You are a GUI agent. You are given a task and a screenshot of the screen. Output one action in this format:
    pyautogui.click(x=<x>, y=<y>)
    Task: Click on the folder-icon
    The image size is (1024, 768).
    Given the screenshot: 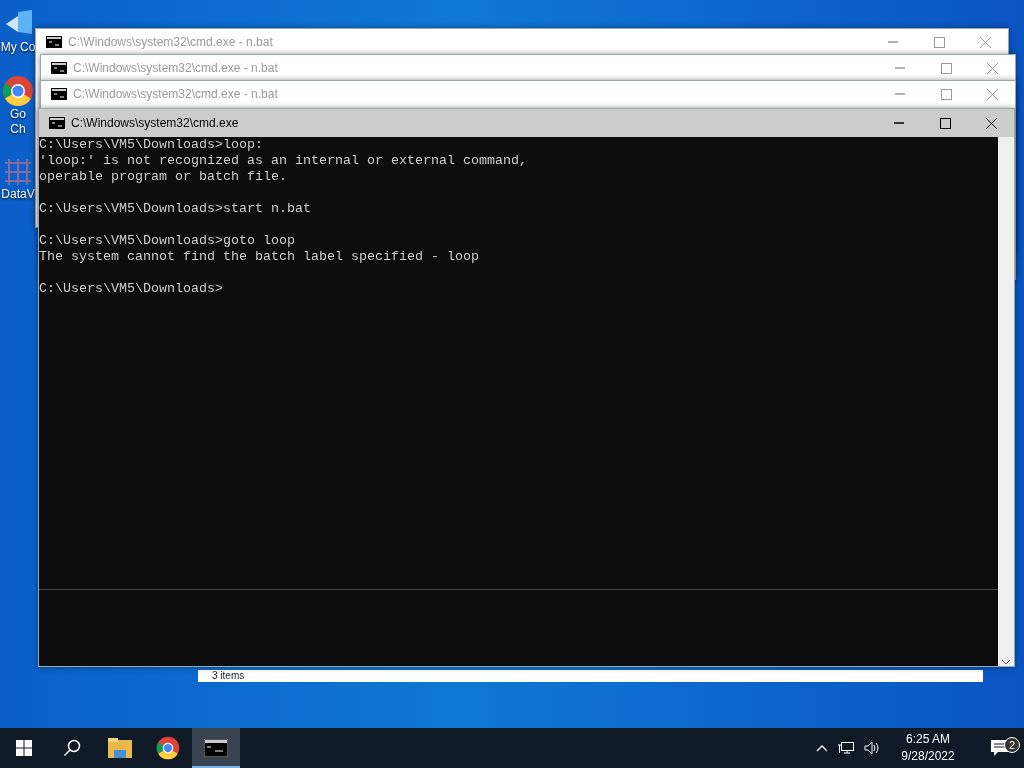 What is the action you would take?
    pyautogui.click(x=120, y=748)
    